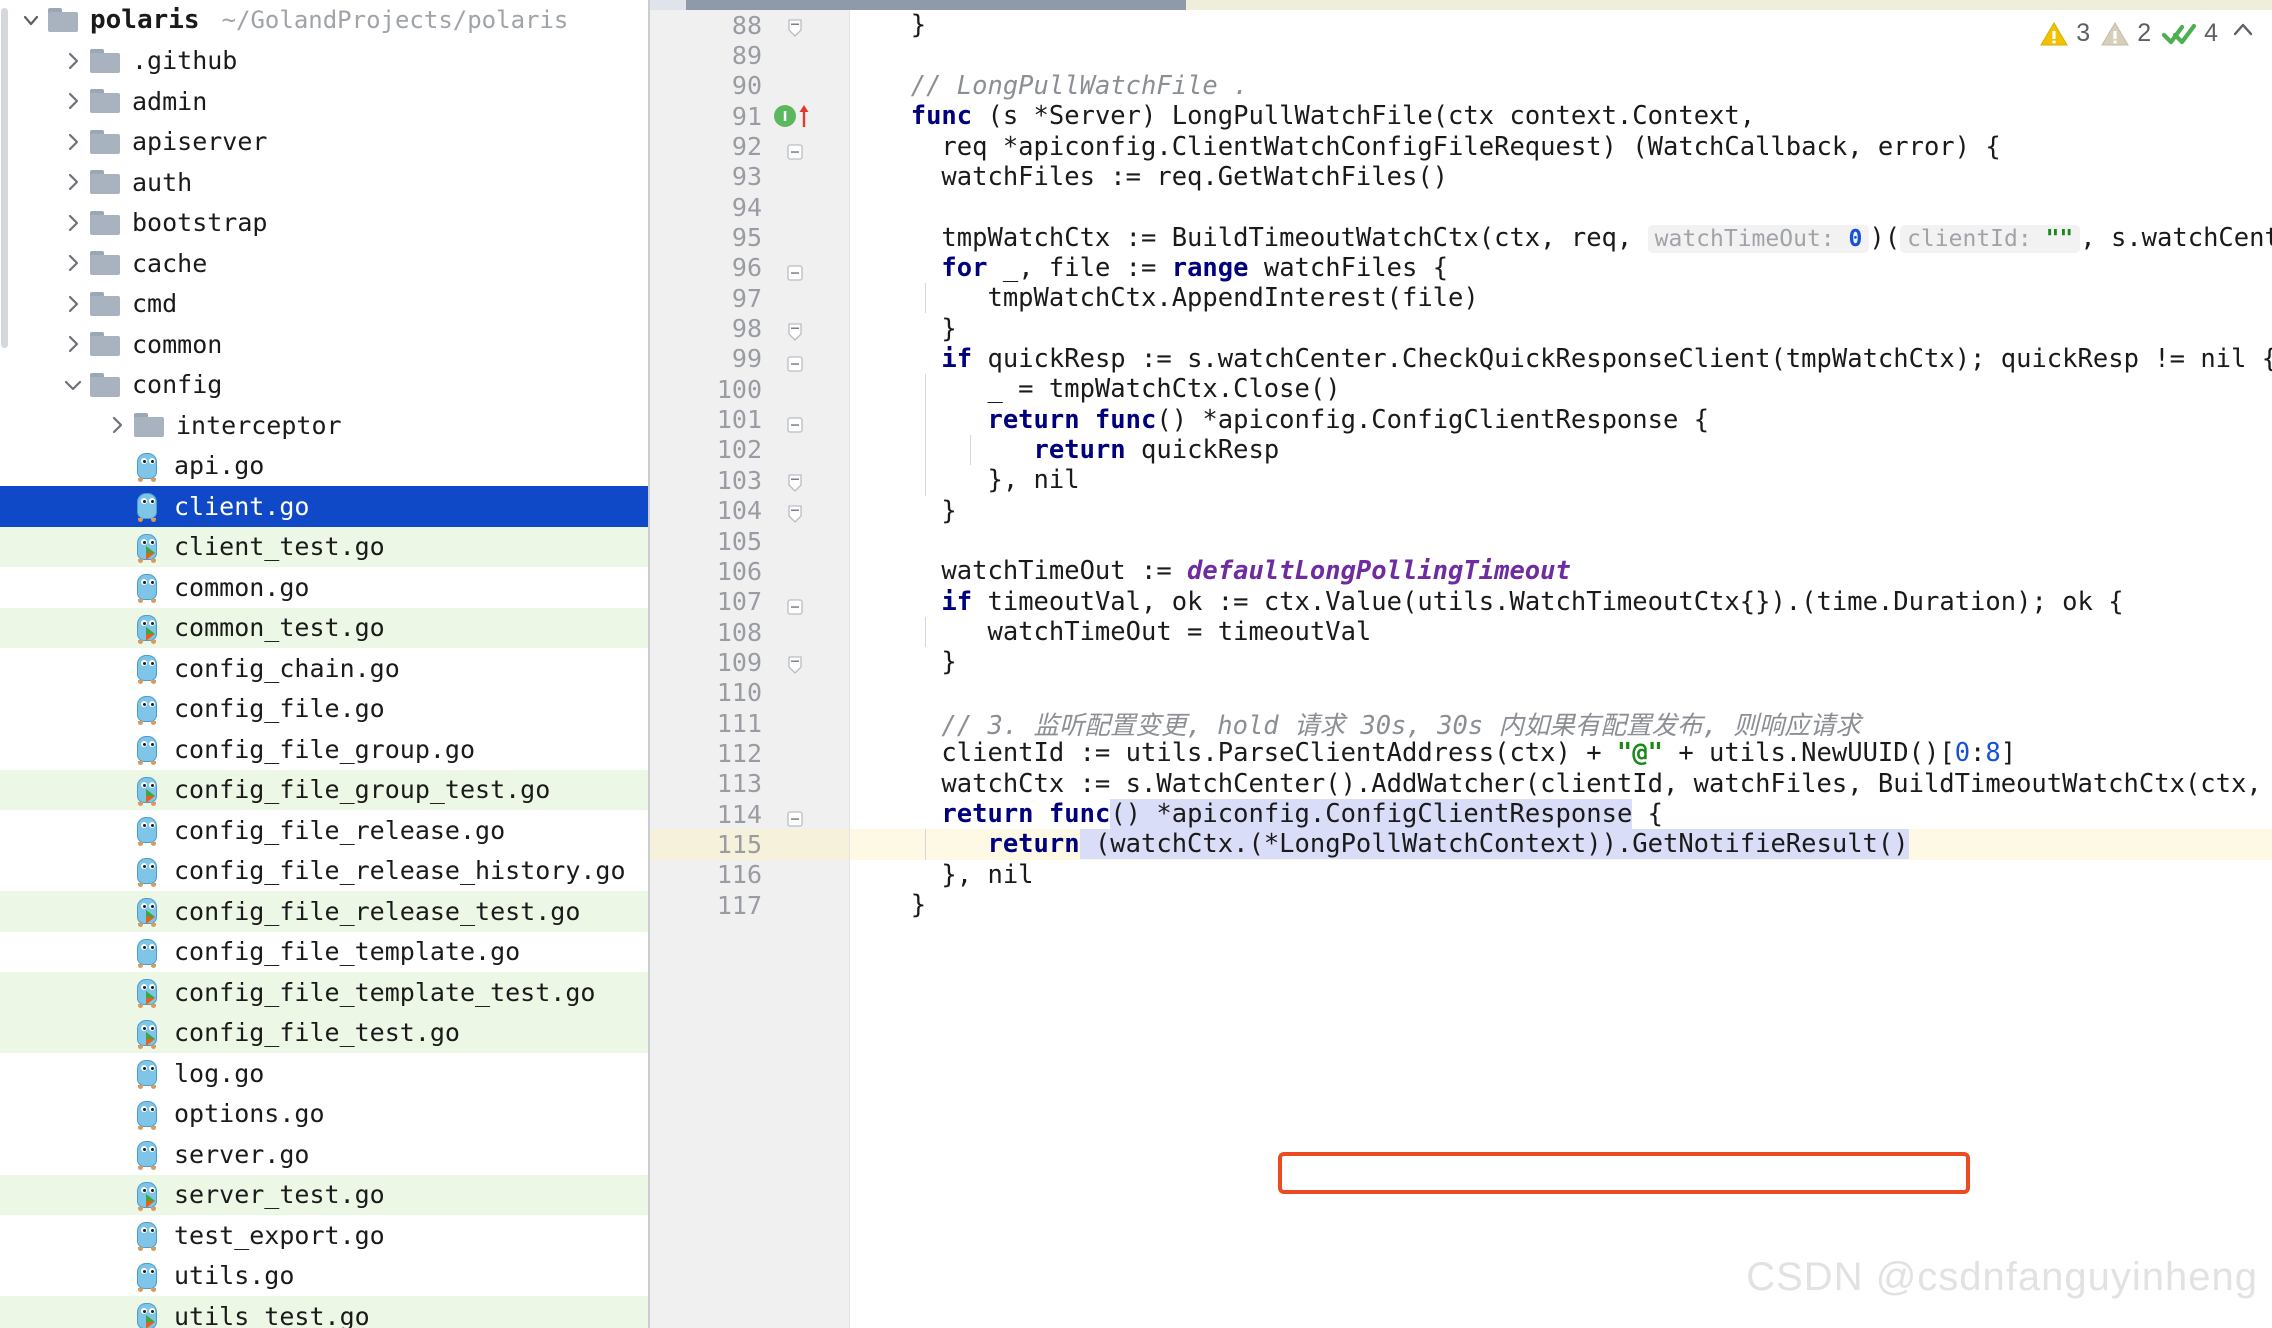 The width and height of the screenshot is (2272, 1328). I want to click on code-line-103: 103 }, nil, so click(1461, 480).